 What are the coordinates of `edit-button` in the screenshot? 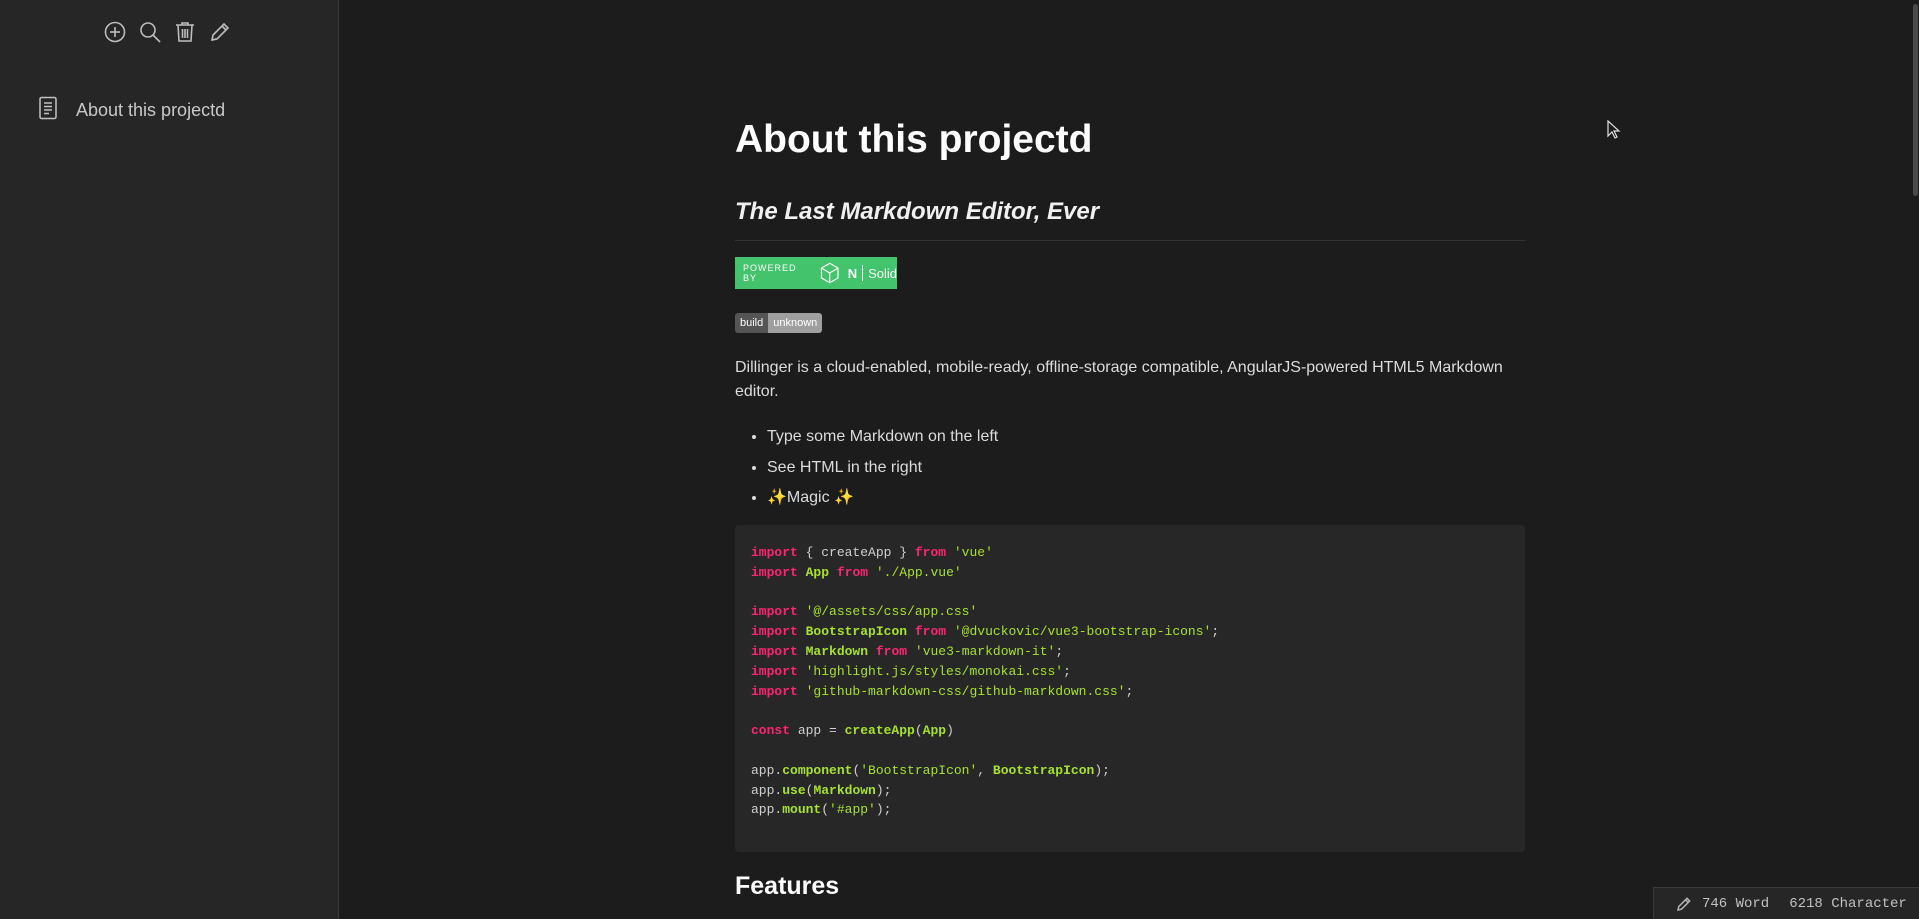 It's located at (220, 32).